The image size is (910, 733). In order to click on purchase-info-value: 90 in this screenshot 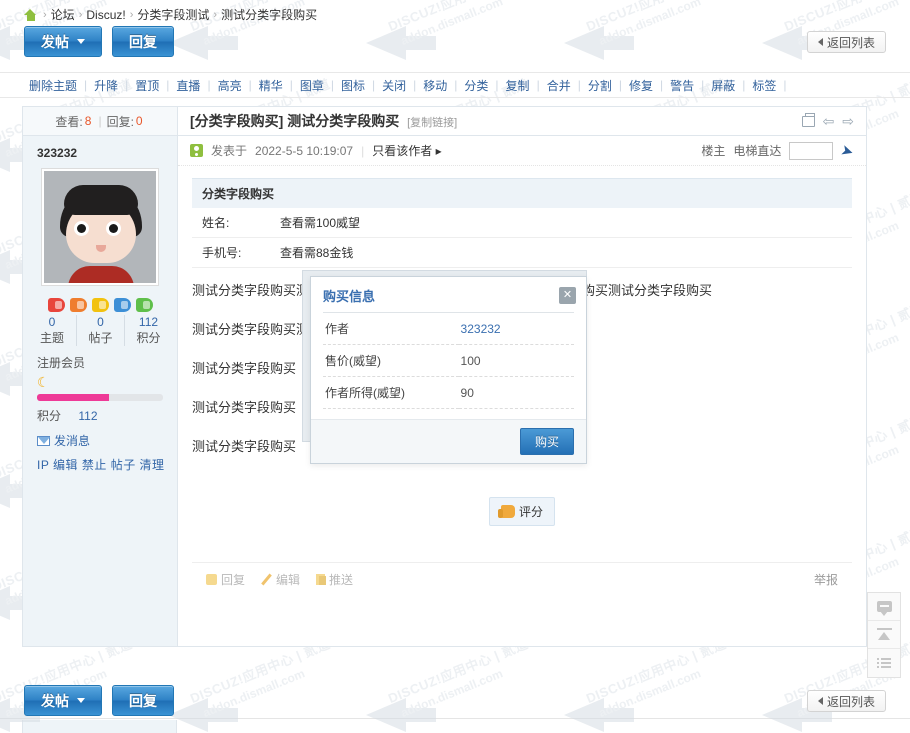, I will do `click(516, 392)`.